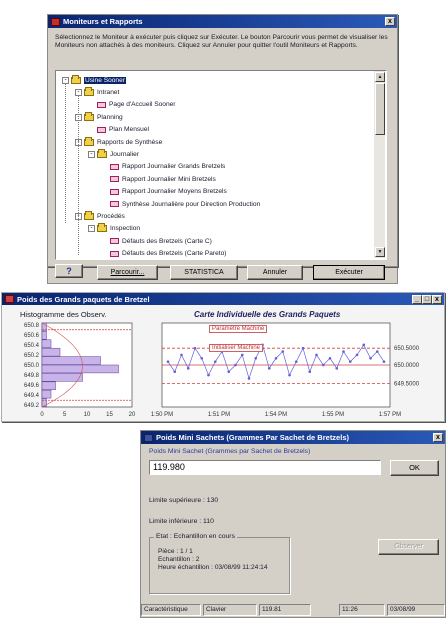 The image size is (446, 618). I want to click on chart-ytick: 649.5000, so click(407, 384).